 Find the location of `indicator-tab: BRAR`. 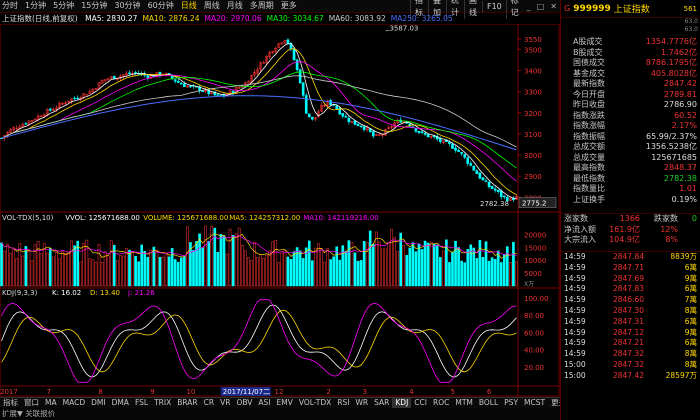

indicator-tab: BRAR is located at coordinates (187, 403).